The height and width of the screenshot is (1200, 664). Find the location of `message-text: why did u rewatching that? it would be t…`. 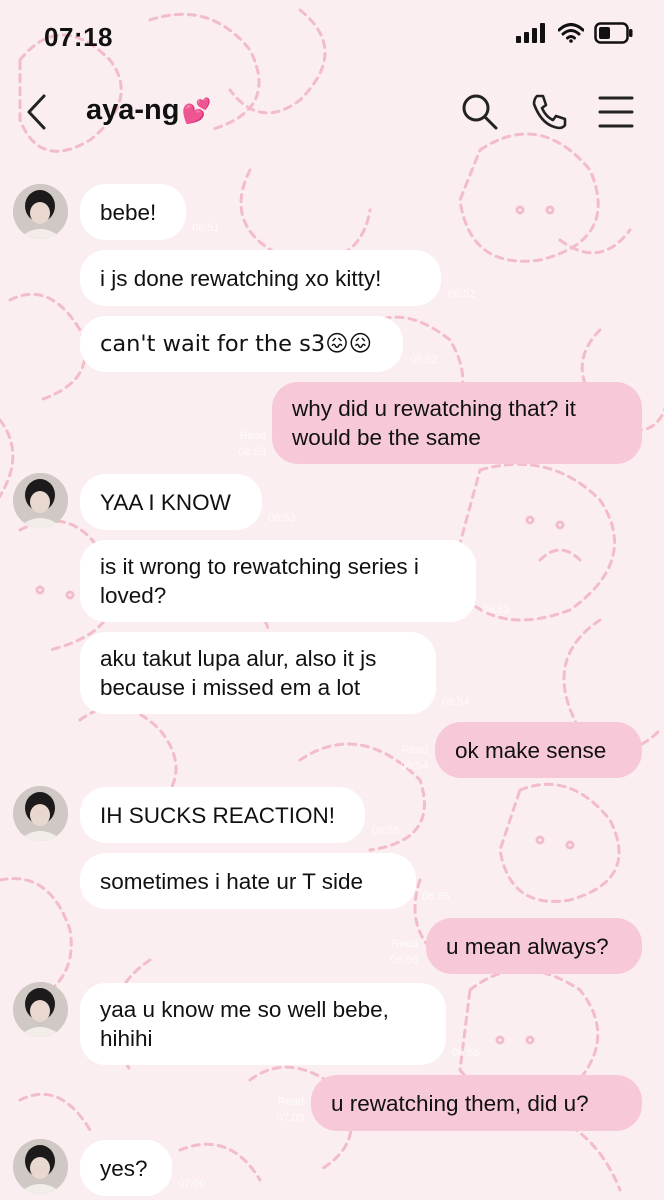

message-text: why did u rewatching that? it would be t… is located at coordinates (434, 423).